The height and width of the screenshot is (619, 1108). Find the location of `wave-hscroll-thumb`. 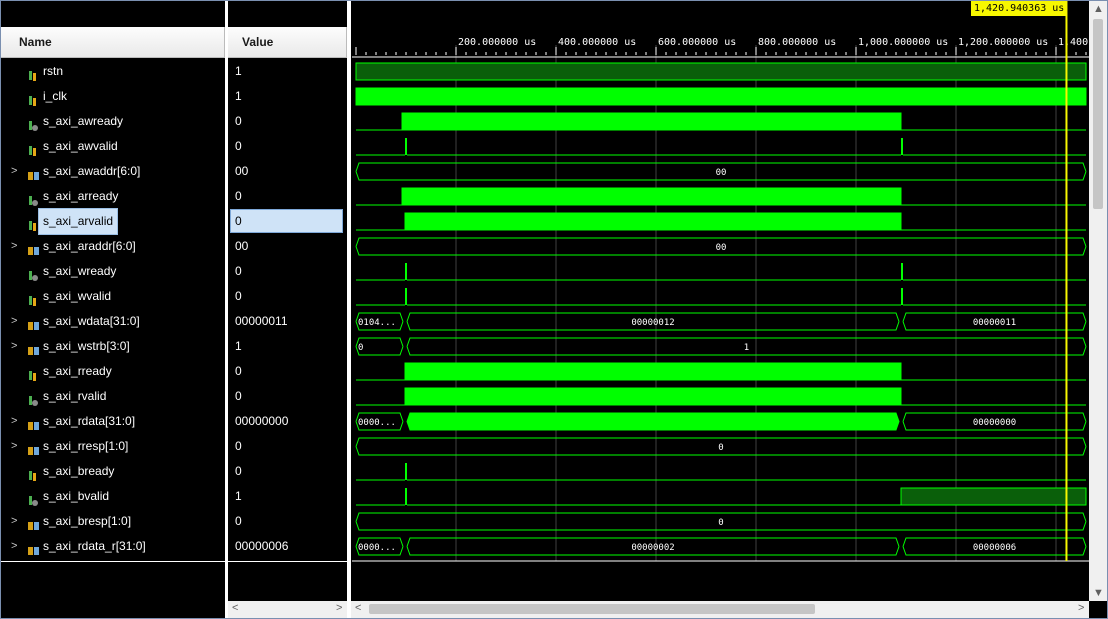

wave-hscroll-thumb is located at coordinates (592, 609).